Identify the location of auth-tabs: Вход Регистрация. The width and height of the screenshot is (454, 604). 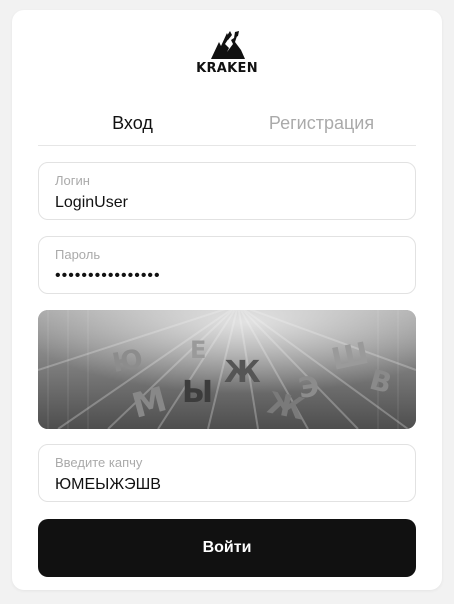
(227, 127).